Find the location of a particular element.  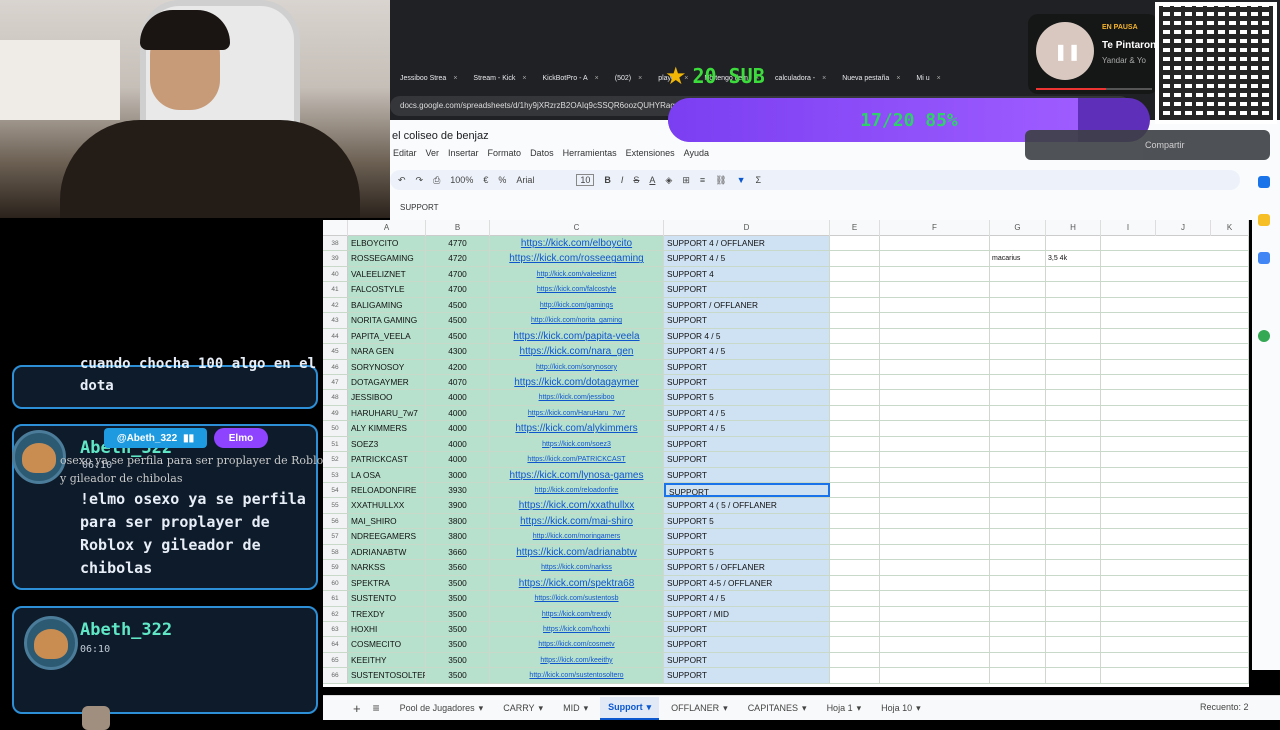

cell-mmr: 4000 is located at coordinates (458, 428).